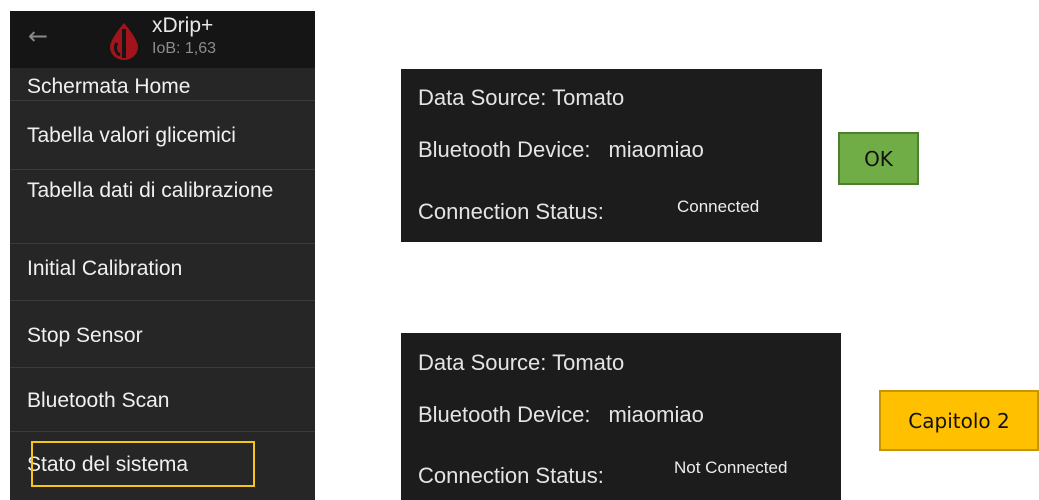 Image resolution: width=1039 pixels, height=500 pixels. What do you see at coordinates (131, 135) in the screenshot?
I see `menu-item-label: Tabella valori glicemici` at bounding box center [131, 135].